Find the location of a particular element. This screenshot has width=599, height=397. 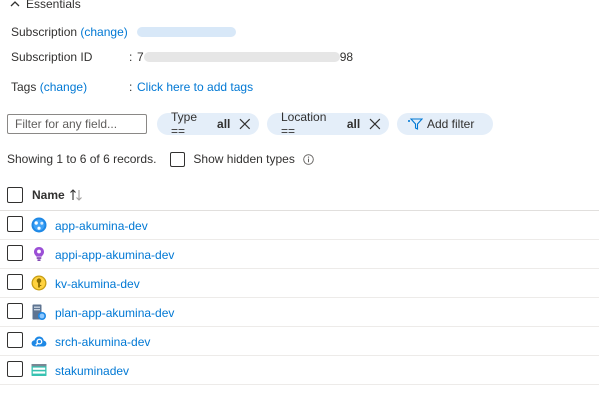

subscription-id-redacted is located at coordinates (241, 57).